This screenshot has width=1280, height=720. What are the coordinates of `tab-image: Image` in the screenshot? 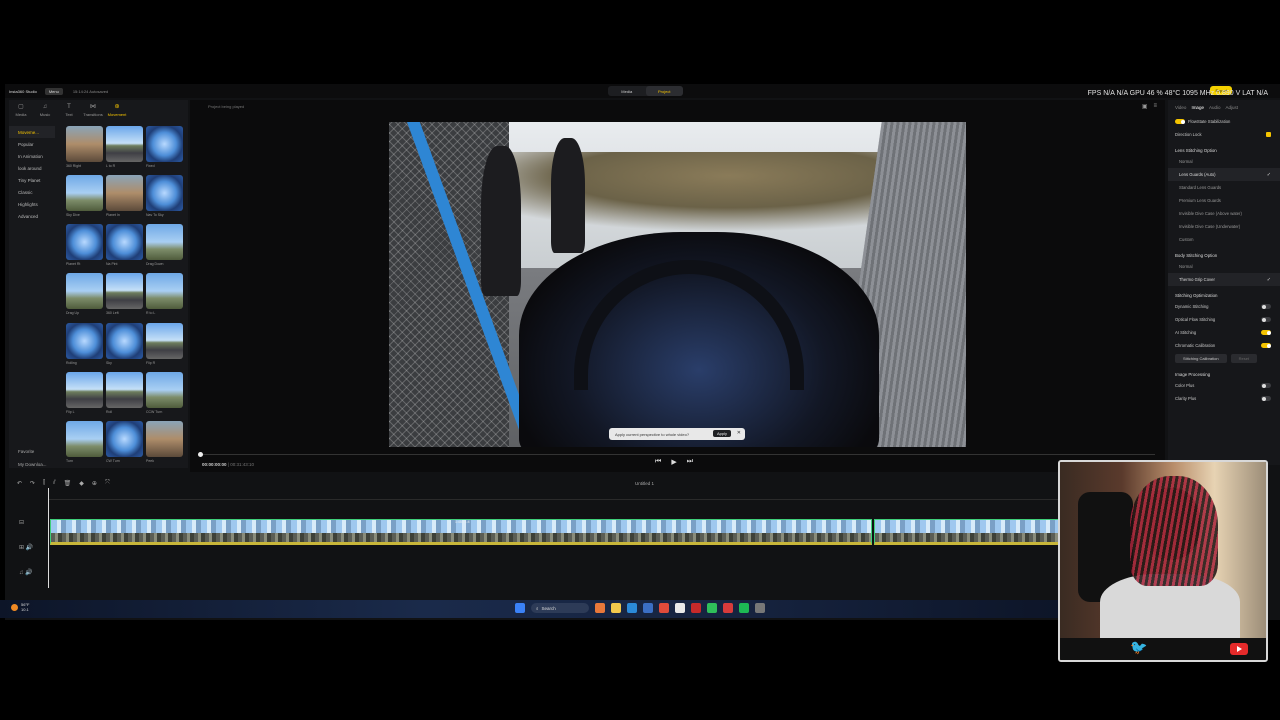 It's located at (1197, 107).